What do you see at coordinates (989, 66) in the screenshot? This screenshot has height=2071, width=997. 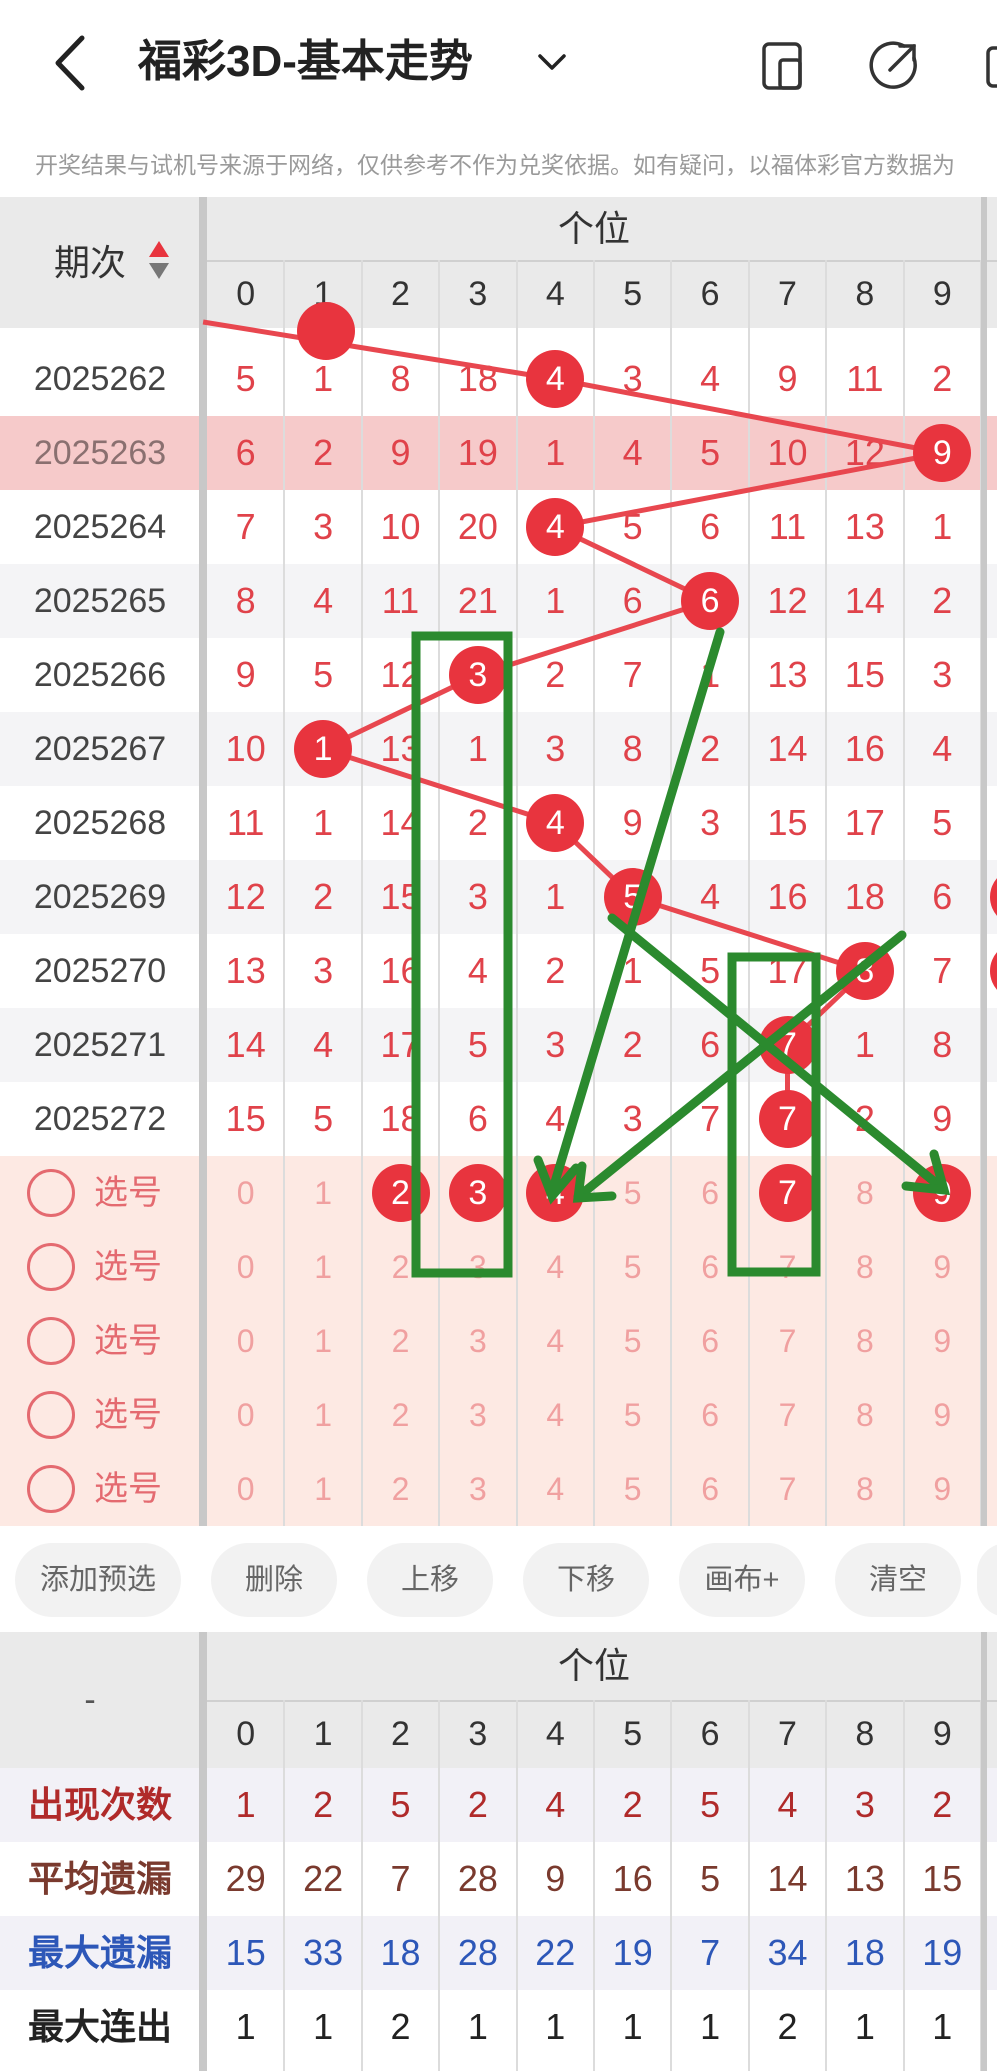 I see `more-icon` at bounding box center [989, 66].